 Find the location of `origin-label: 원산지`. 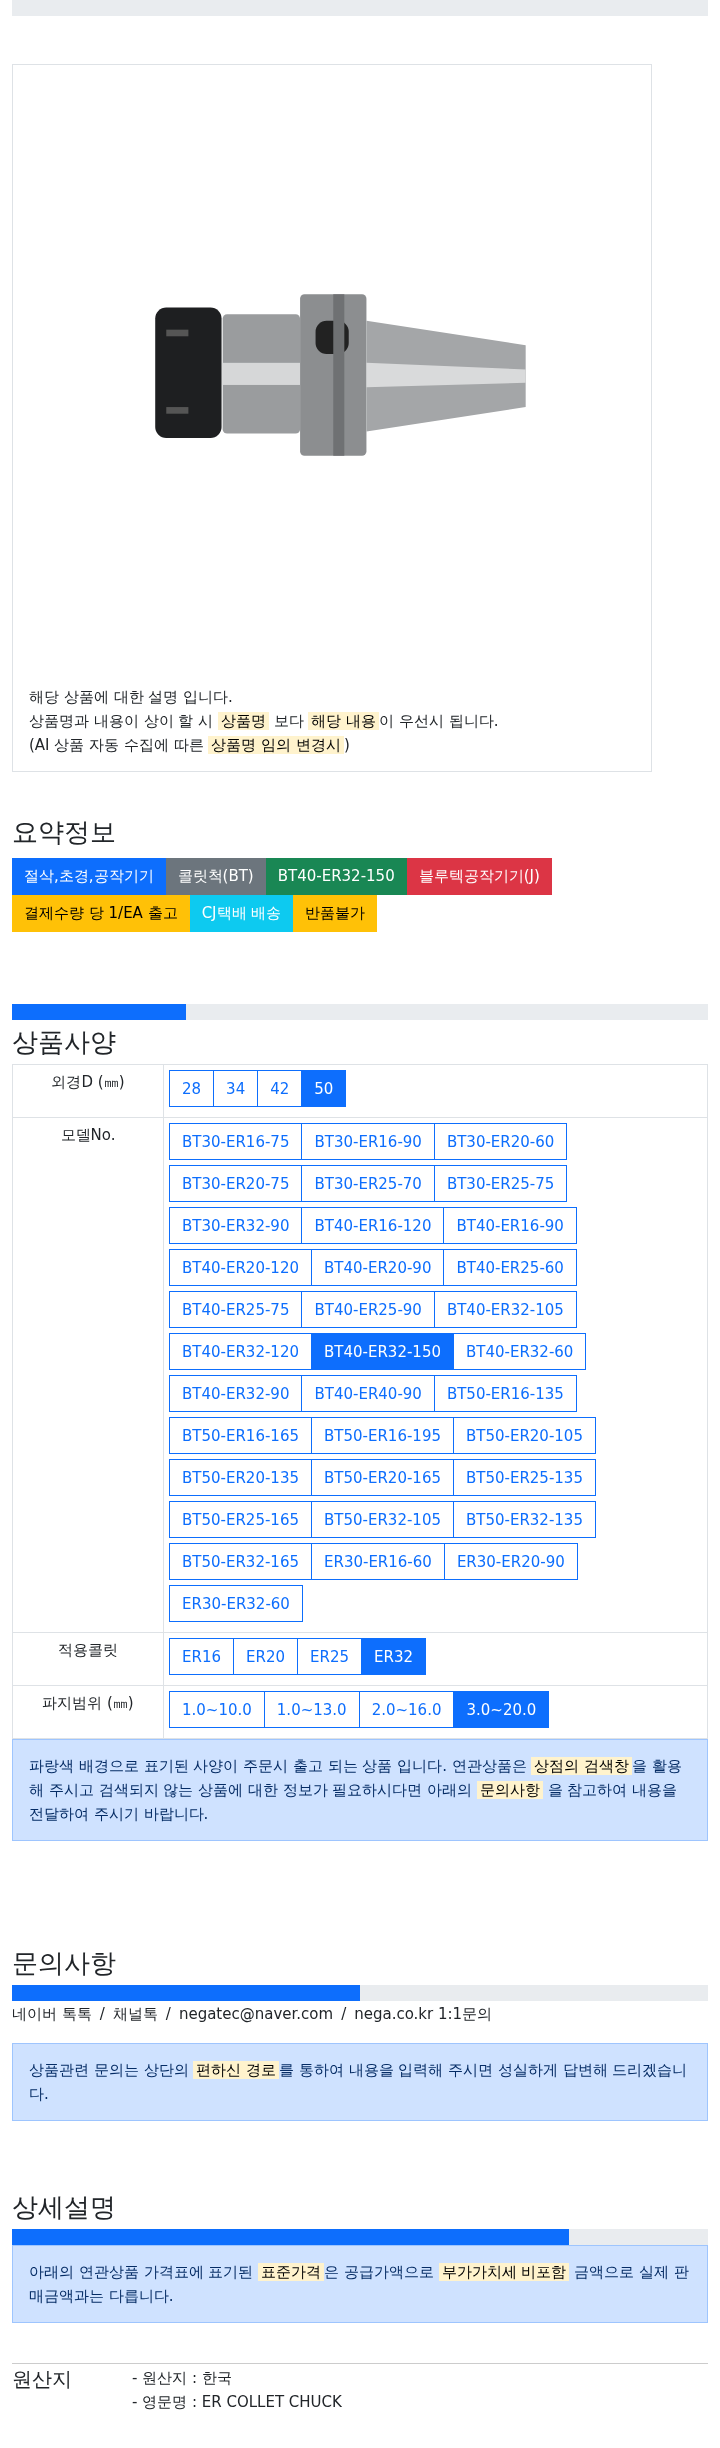

origin-label: 원산지 is located at coordinates (42, 2379).